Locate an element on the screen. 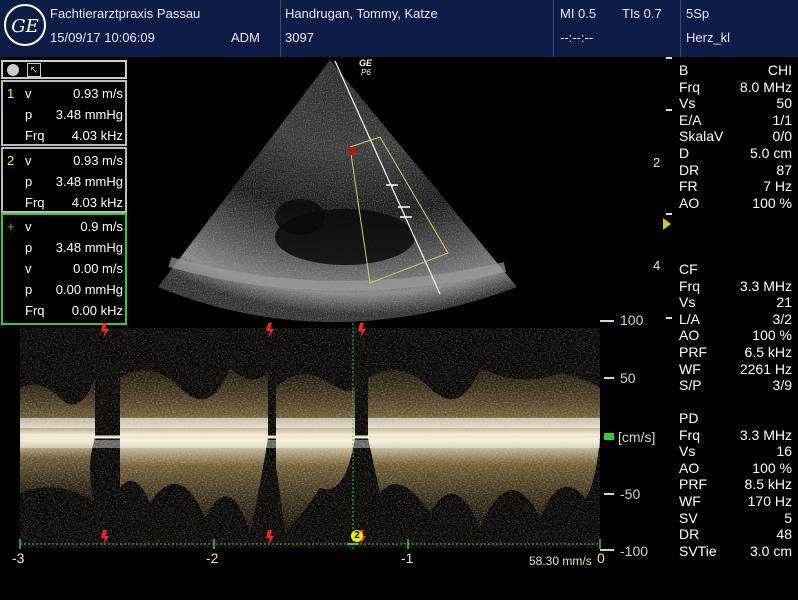  patient-name: Handrugan, Tommy, Katze is located at coordinates (361, 13).